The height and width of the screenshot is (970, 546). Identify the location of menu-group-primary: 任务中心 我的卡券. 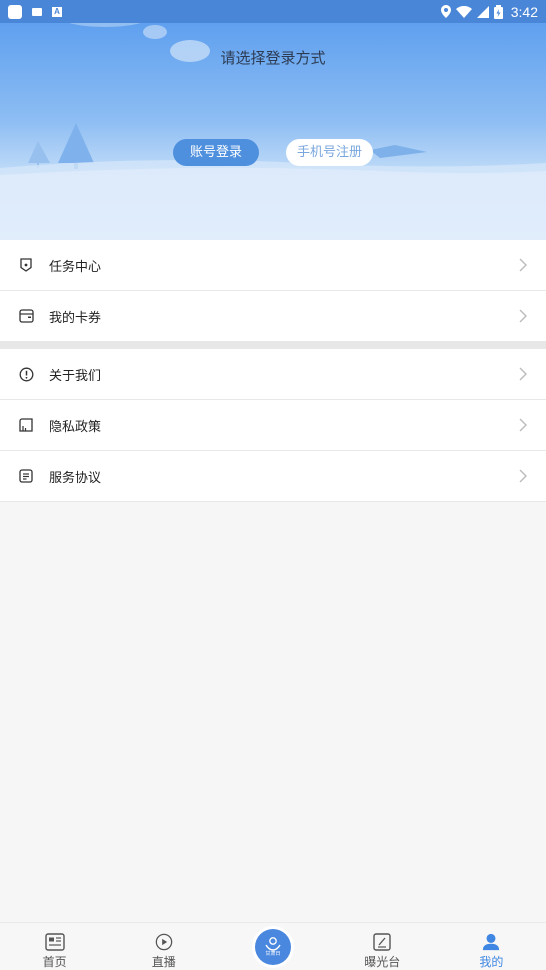
(273, 291).